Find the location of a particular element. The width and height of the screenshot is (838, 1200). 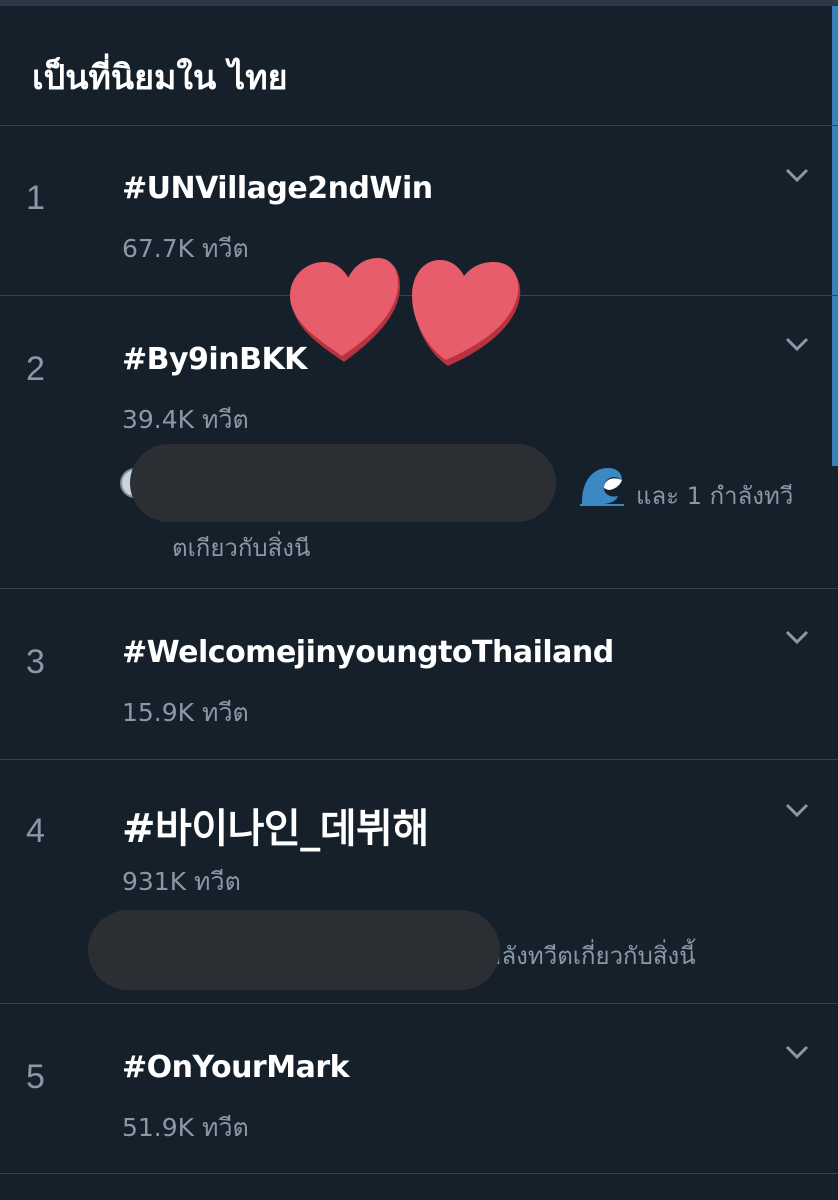

trend-rank: 1 is located at coordinates (35, 198).